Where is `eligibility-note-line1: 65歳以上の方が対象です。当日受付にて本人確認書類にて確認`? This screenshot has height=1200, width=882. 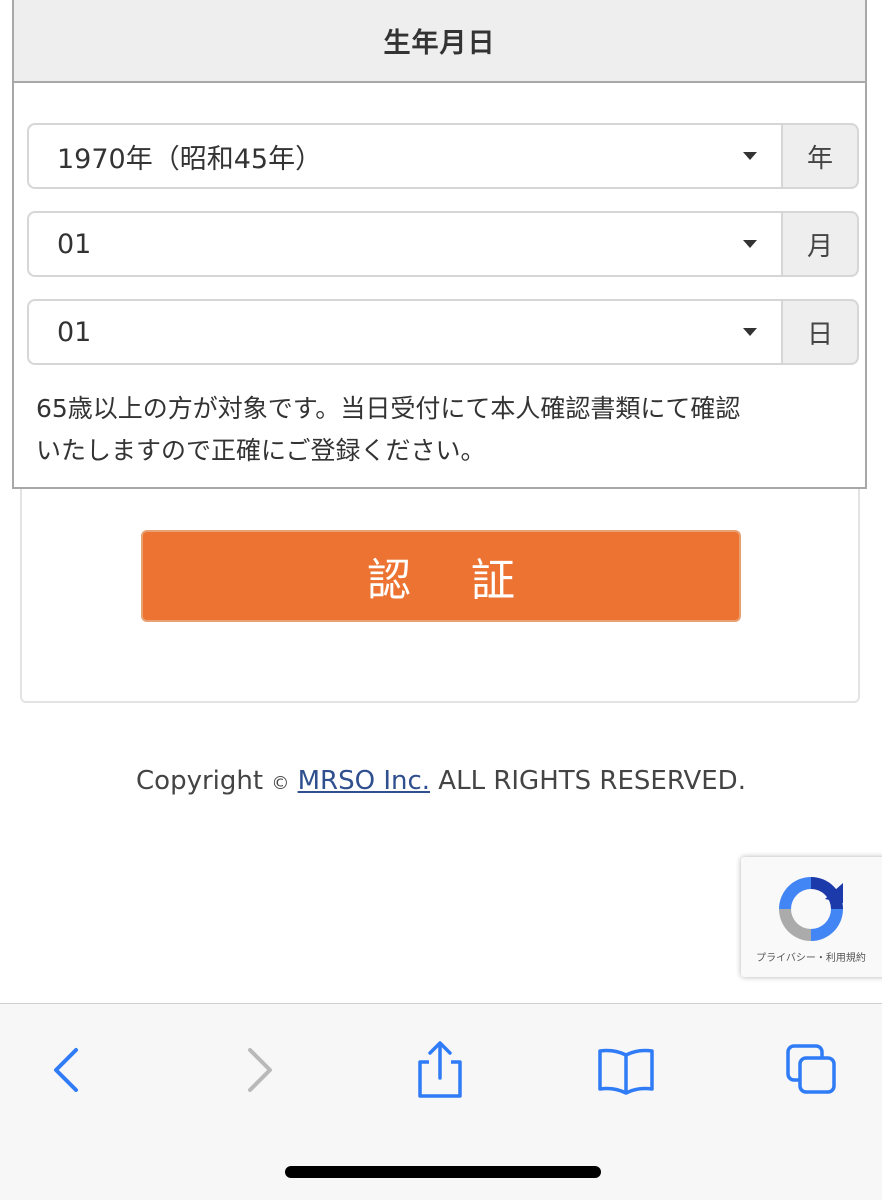
eligibility-note-line1: 65歳以上の方が対象です。当日受付にて本人確認書類にて確認 is located at coordinates (388, 408).